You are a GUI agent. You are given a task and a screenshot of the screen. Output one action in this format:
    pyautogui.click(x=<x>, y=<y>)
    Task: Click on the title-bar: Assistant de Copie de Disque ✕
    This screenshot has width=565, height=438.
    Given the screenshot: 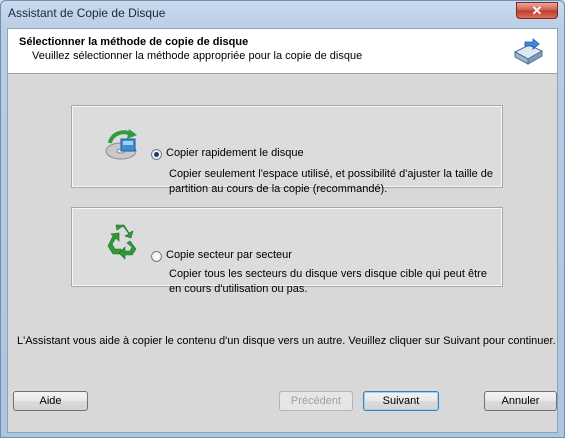 What is the action you would take?
    pyautogui.click(x=282, y=14)
    